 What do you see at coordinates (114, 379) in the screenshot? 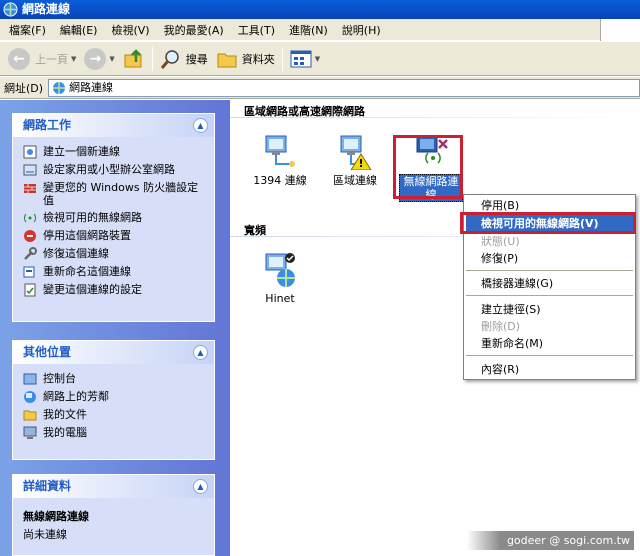
I see `place-control-panel: 控制台` at bounding box center [114, 379].